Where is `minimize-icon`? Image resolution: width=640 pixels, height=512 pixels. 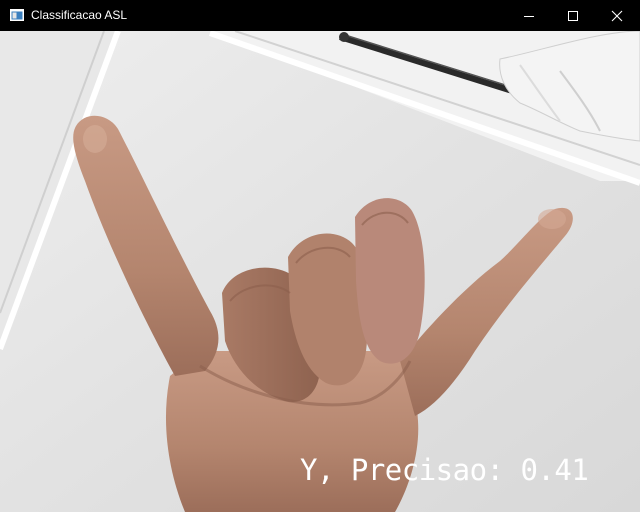
minimize-icon is located at coordinates (529, 16).